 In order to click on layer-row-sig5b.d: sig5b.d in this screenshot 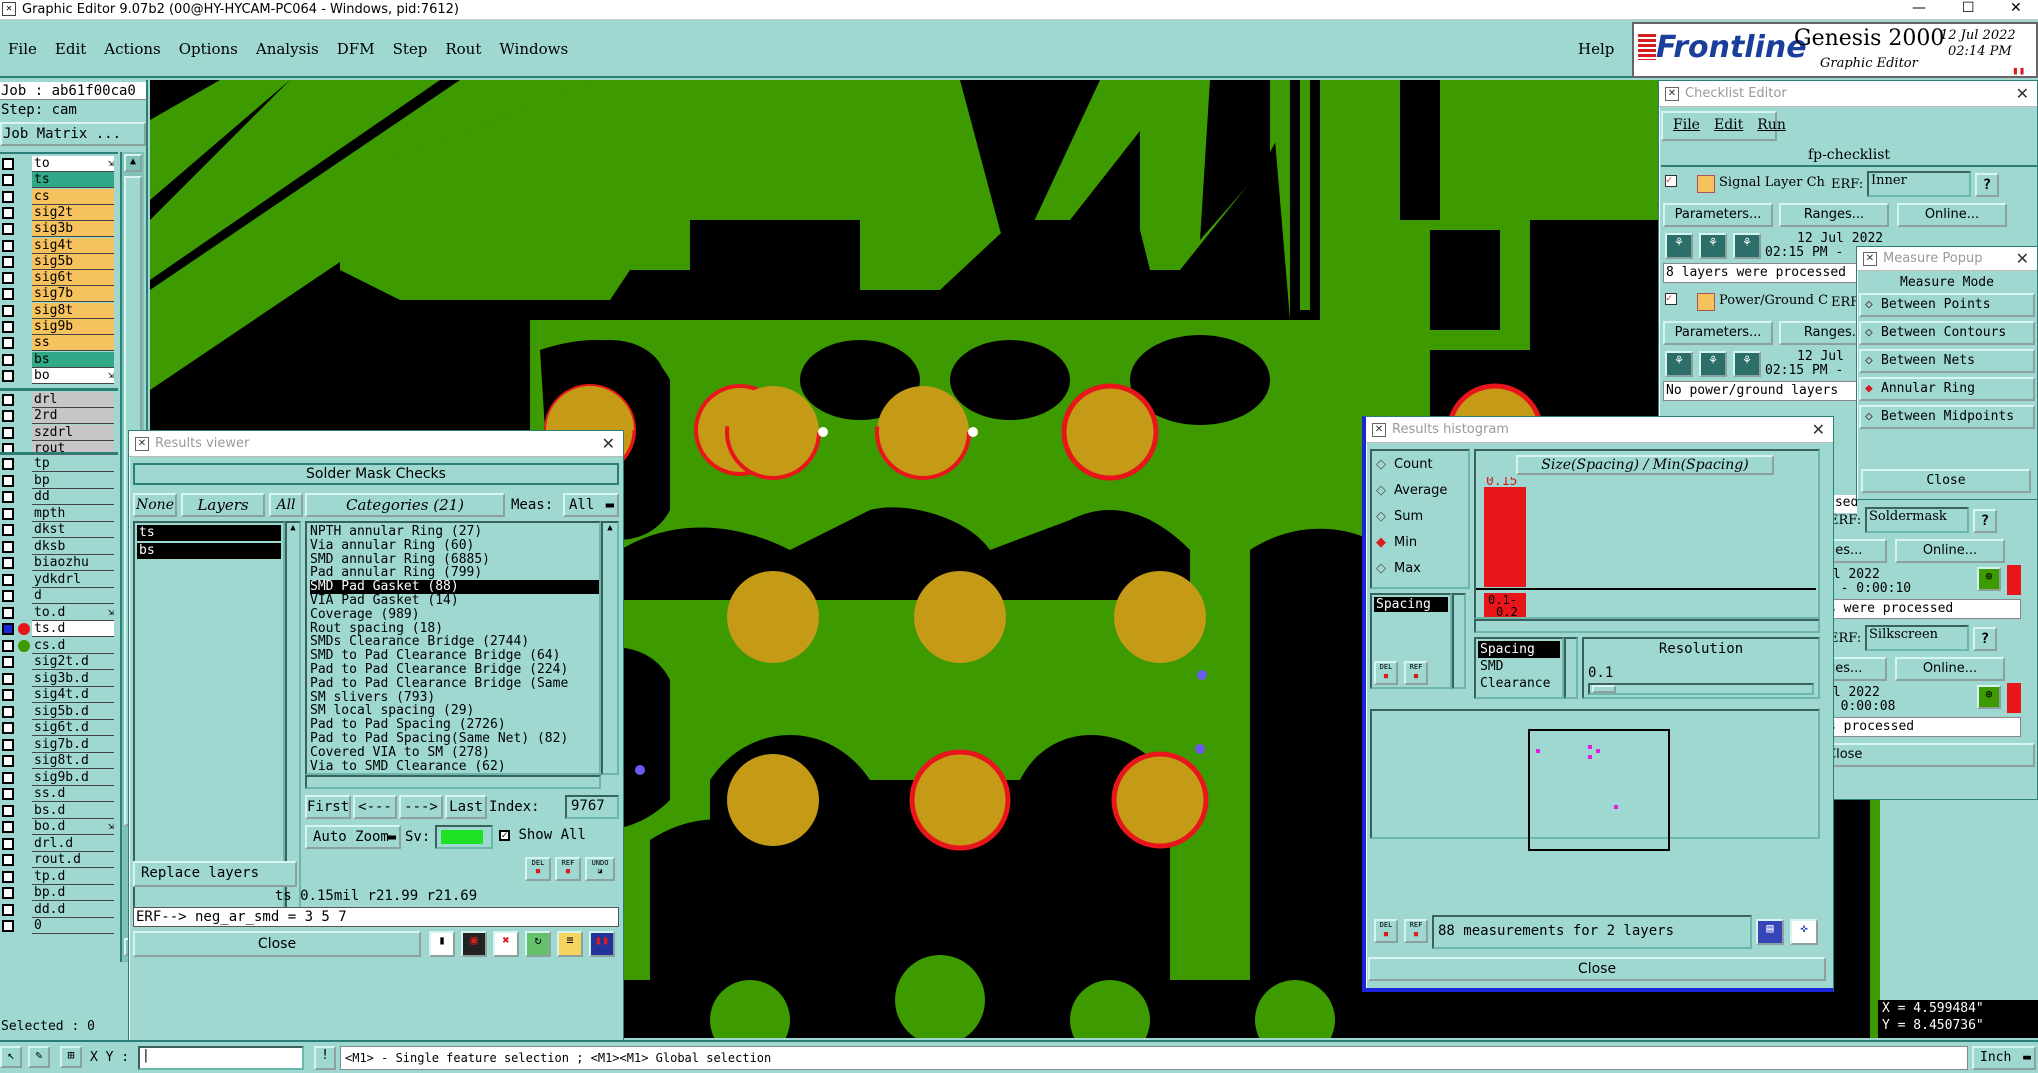, I will do `click(59, 711)`.